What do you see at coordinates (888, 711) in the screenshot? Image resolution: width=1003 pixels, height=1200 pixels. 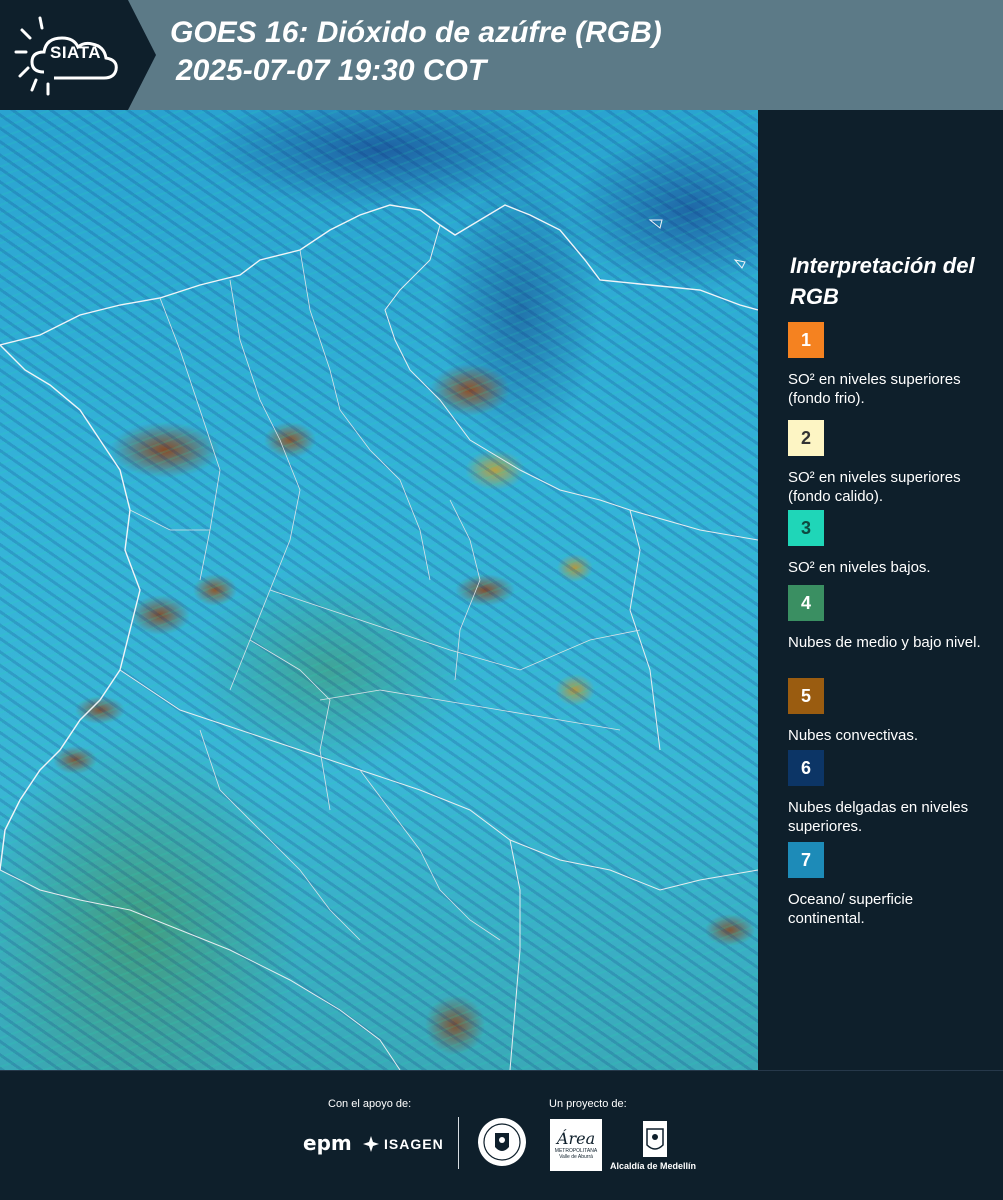 I see `legend-item: 5 Nubes convectivas.` at bounding box center [888, 711].